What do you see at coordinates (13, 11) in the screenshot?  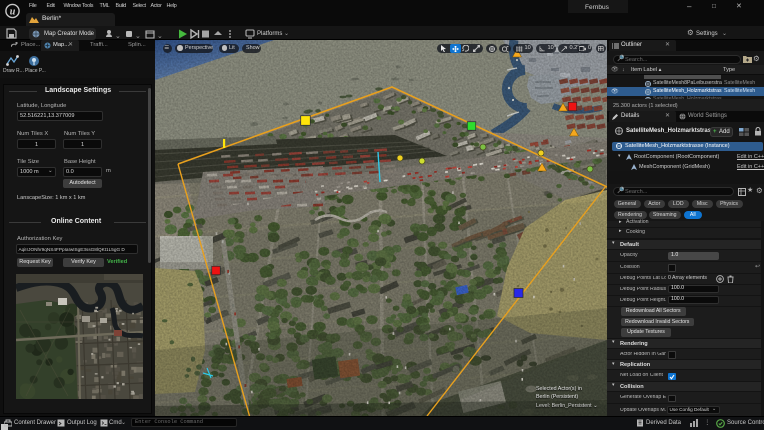 I see `svg-text: u` at bounding box center [13, 11].